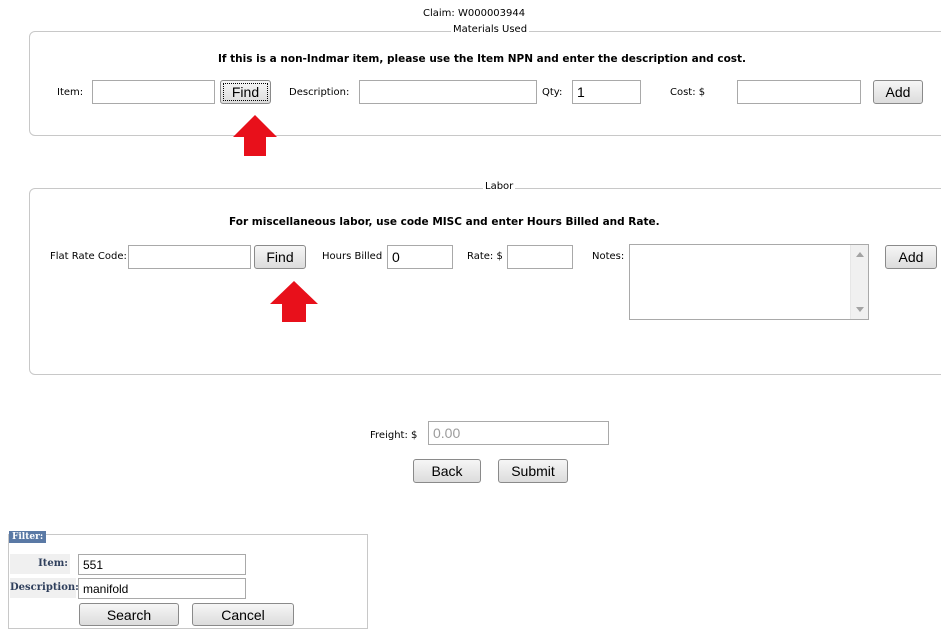 The width and height of the screenshot is (941, 629). What do you see at coordinates (439, 13) in the screenshot?
I see `claim-label: Claim:` at bounding box center [439, 13].